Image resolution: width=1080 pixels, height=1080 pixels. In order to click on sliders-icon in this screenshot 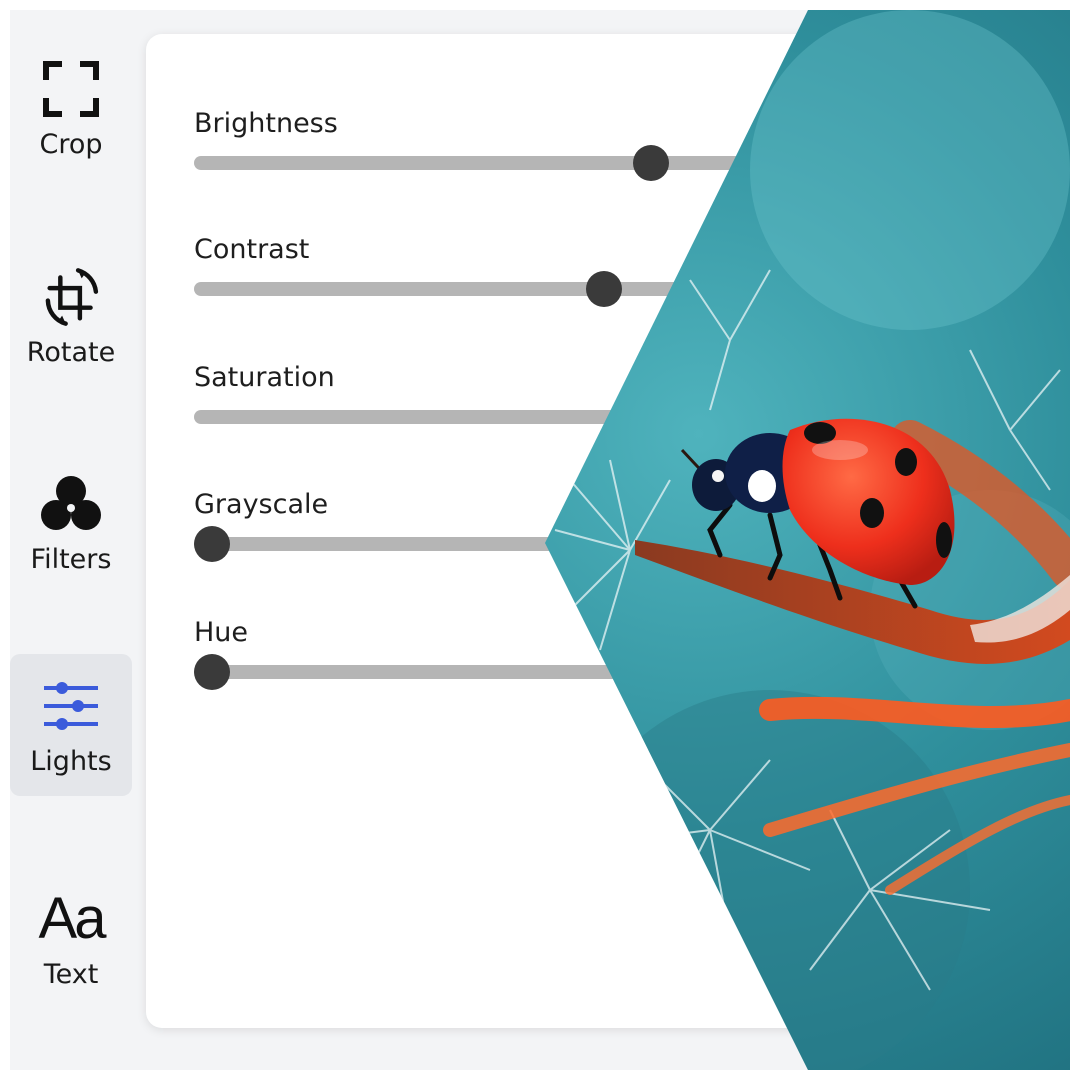, I will do `click(71, 706)`.